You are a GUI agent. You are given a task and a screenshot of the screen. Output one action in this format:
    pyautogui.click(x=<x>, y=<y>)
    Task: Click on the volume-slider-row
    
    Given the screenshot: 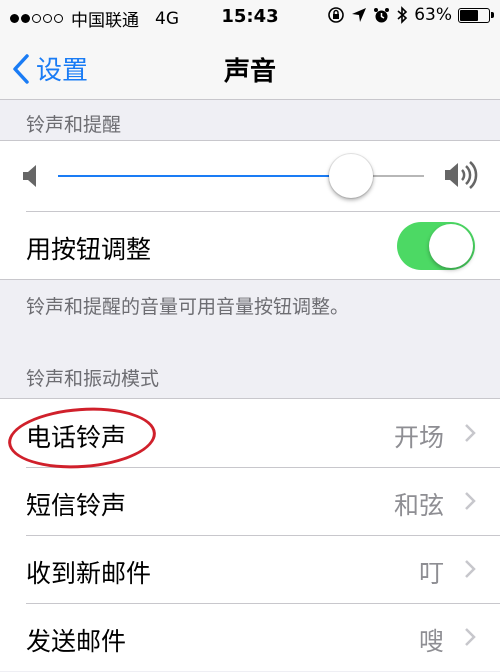 What is the action you would take?
    pyautogui.click(x=250, y=176)
    